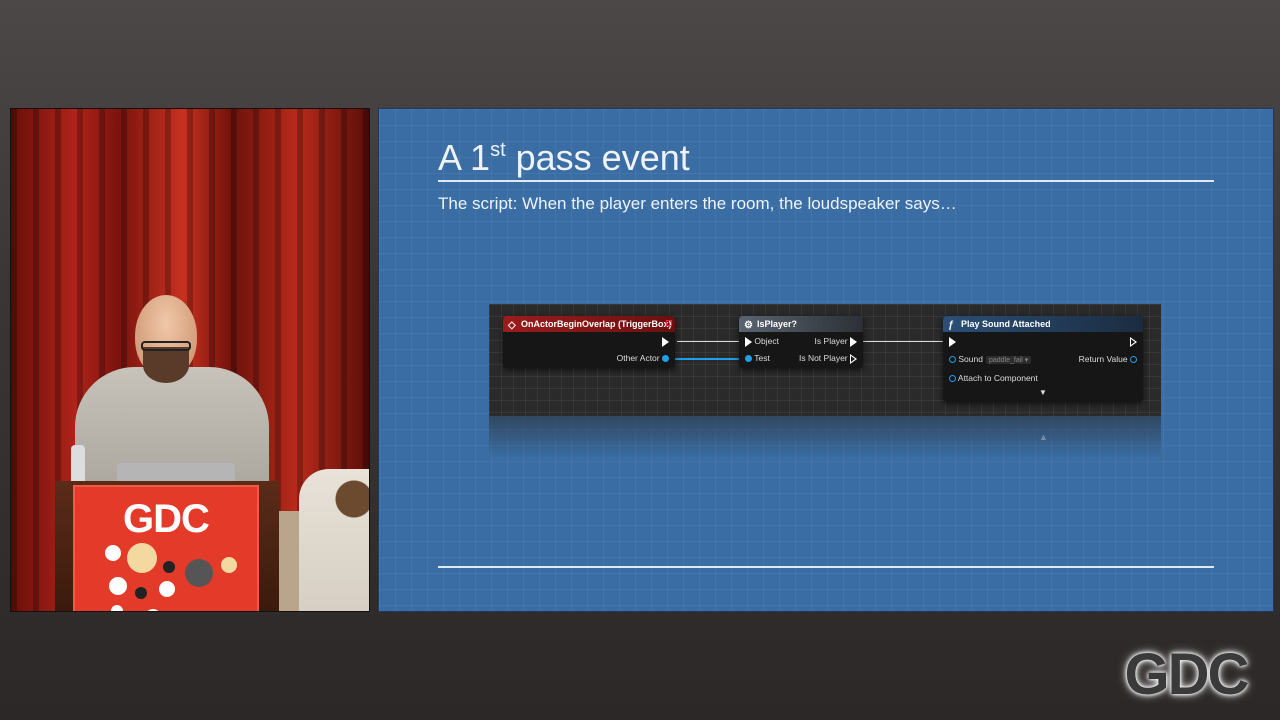 This screenshot has height=720, width=1280. What do you see at coordinates (826, 567) in the screenshot?
I see `footer-divider` at bounding box center [826, 567].